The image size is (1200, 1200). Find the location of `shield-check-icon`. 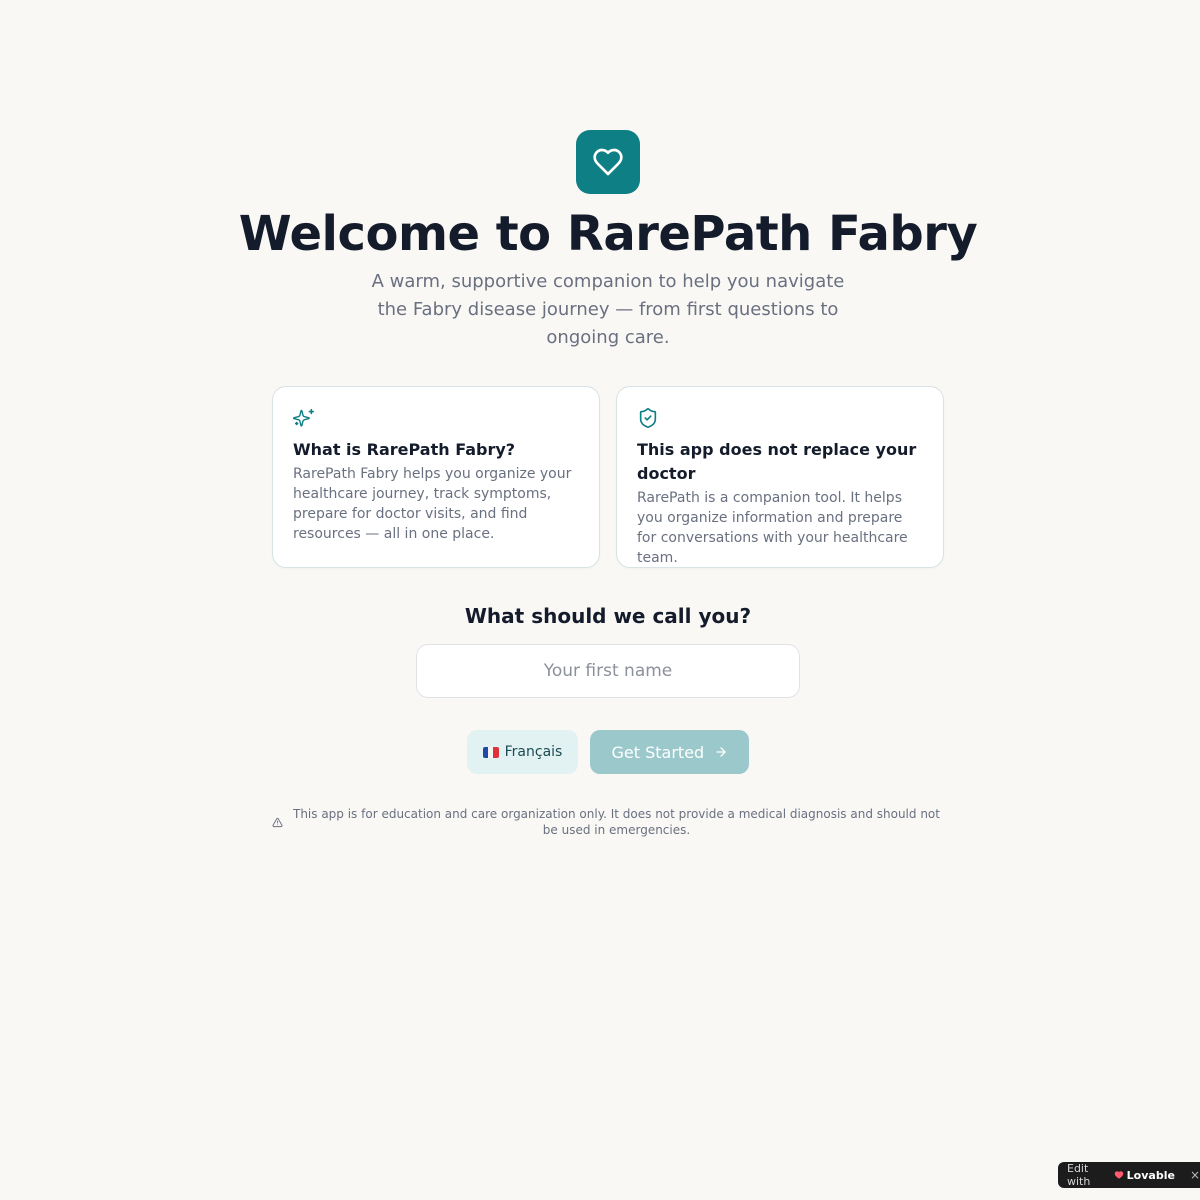

shield-check-icon is located at coordinates (648, 418).